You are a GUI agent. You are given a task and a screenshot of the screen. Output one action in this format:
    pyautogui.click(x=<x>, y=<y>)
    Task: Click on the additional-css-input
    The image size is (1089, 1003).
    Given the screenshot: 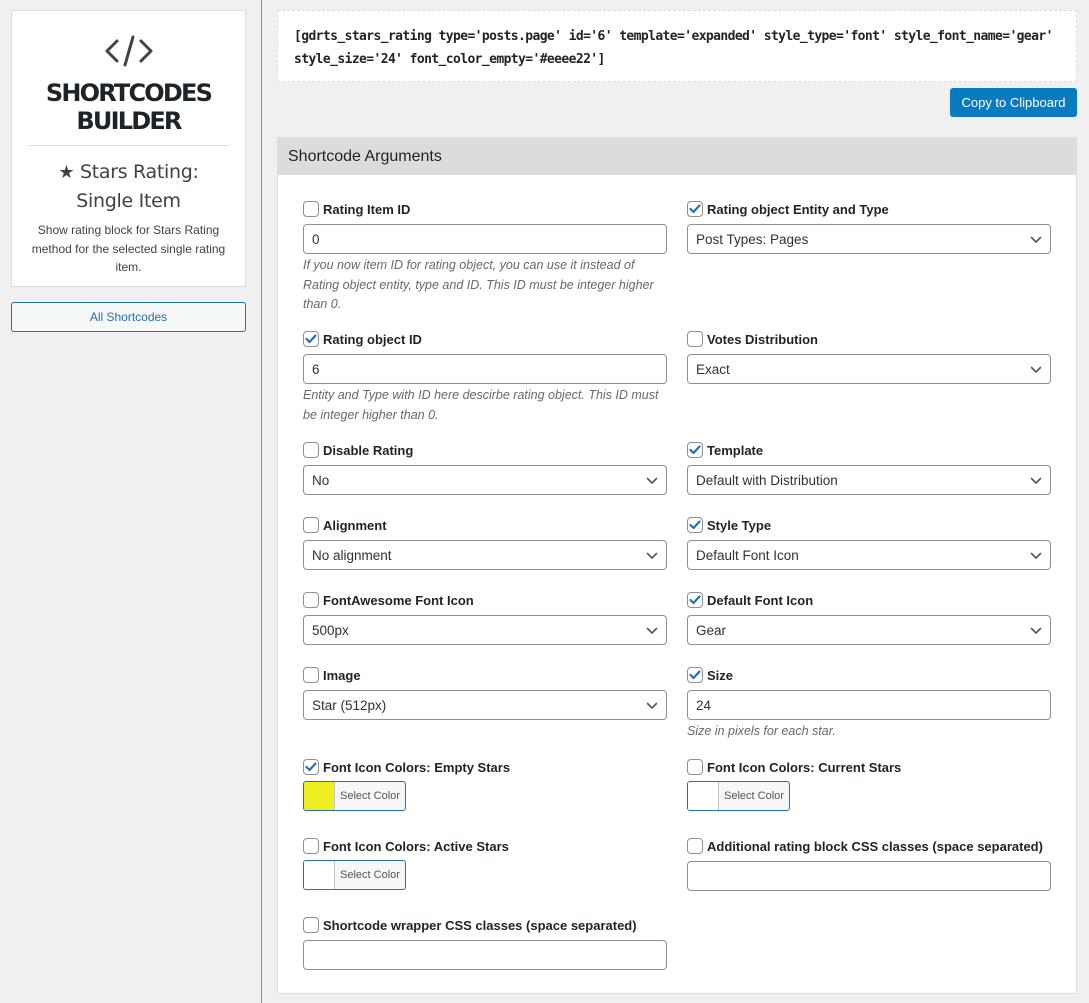 What is the action you would take?
    pyautogui.click(x=869, y=876)
    